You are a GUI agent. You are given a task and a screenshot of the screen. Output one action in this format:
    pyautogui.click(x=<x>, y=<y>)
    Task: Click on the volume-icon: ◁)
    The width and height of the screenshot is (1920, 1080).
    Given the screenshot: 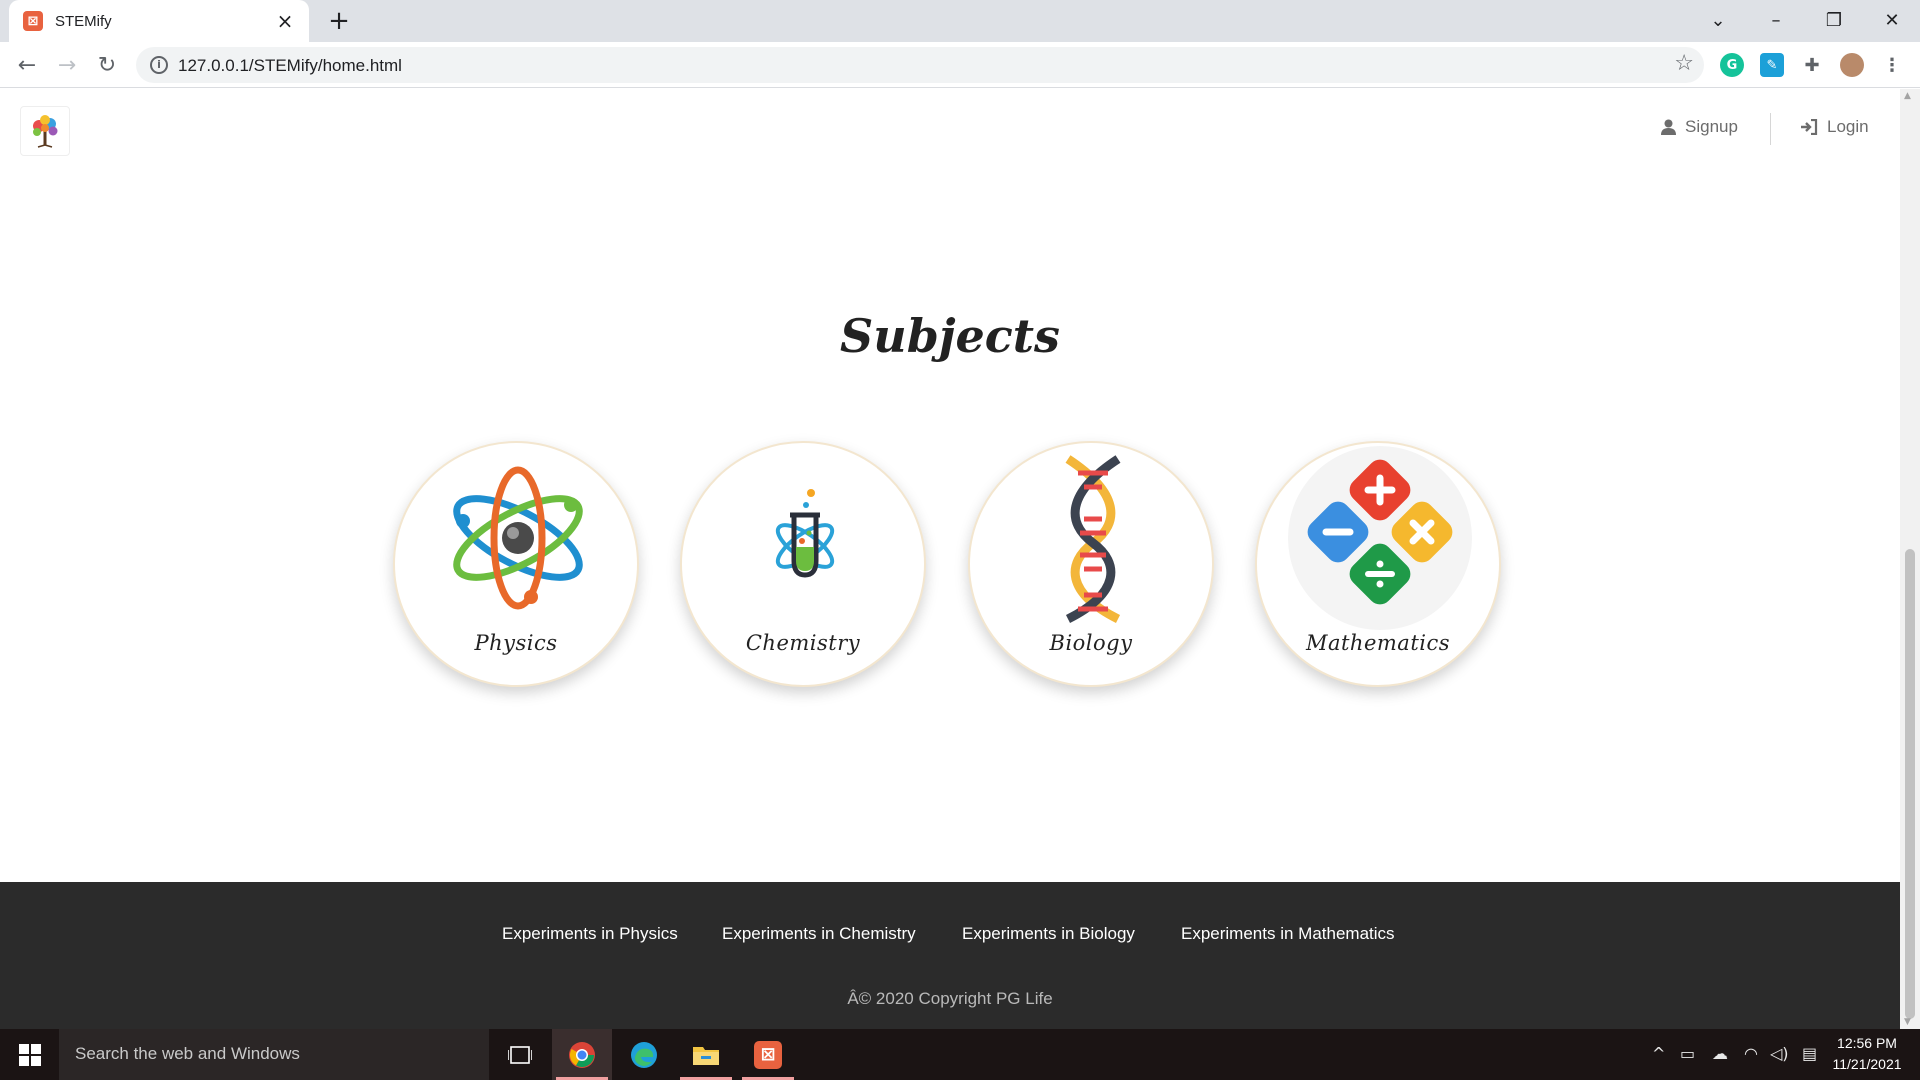 What is the action you would take?
    pyautogui.click(x=1779, y=1053)
    